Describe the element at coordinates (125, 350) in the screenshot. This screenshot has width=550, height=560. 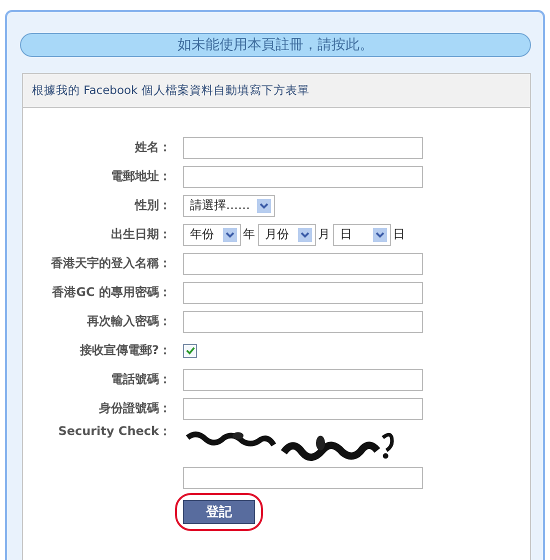
I see `field-label: 接收宣傳電郵?：` at that location.